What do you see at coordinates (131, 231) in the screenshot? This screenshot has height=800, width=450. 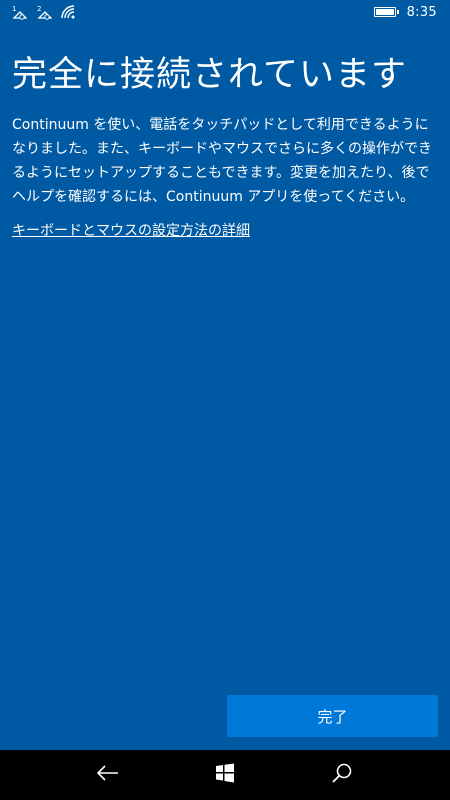 I see `keyboard-mouse-help-link: キーボードとマウスの設定方法の詳細` at bounding box center [131, 231].